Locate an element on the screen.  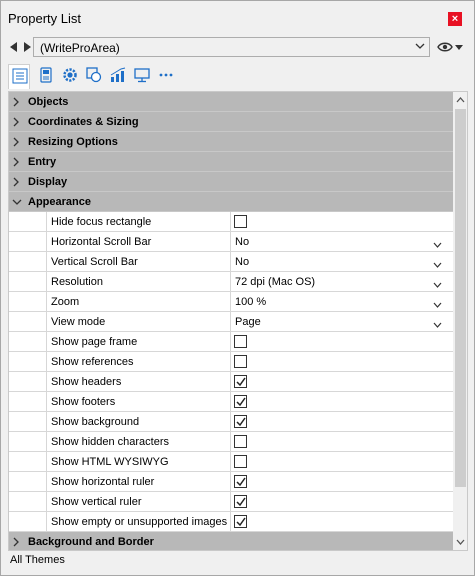
property-row: View mode Page is located at coordinates (231, 322).